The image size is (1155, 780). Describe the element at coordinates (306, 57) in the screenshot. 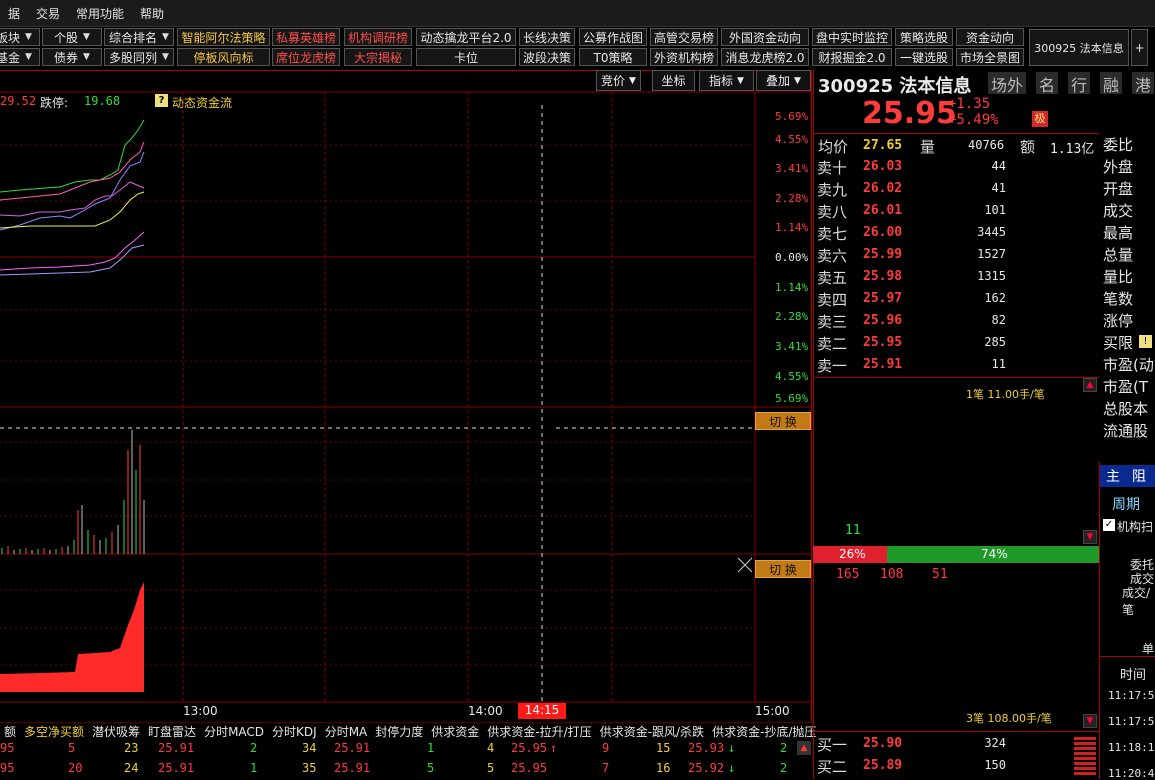

I see `toolbar_row2-item-4: 席位龙虎榜` at that location.